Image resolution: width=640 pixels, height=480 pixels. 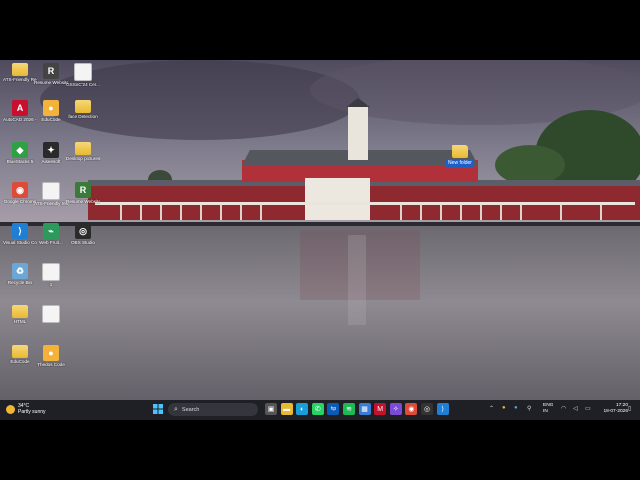 I want to click on volume-icon: ◁, so click(x=575, y=408).